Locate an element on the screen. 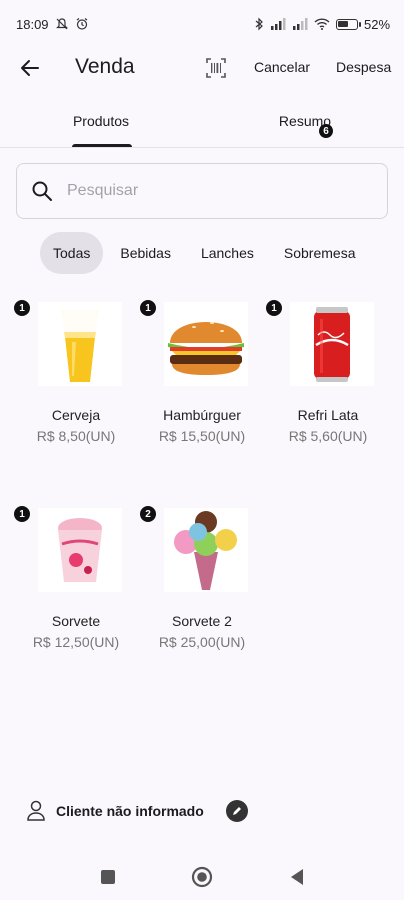 The width and height of the screenshot is (404, 900). product-name: Refri Lata is located at coordinates (328, 415).